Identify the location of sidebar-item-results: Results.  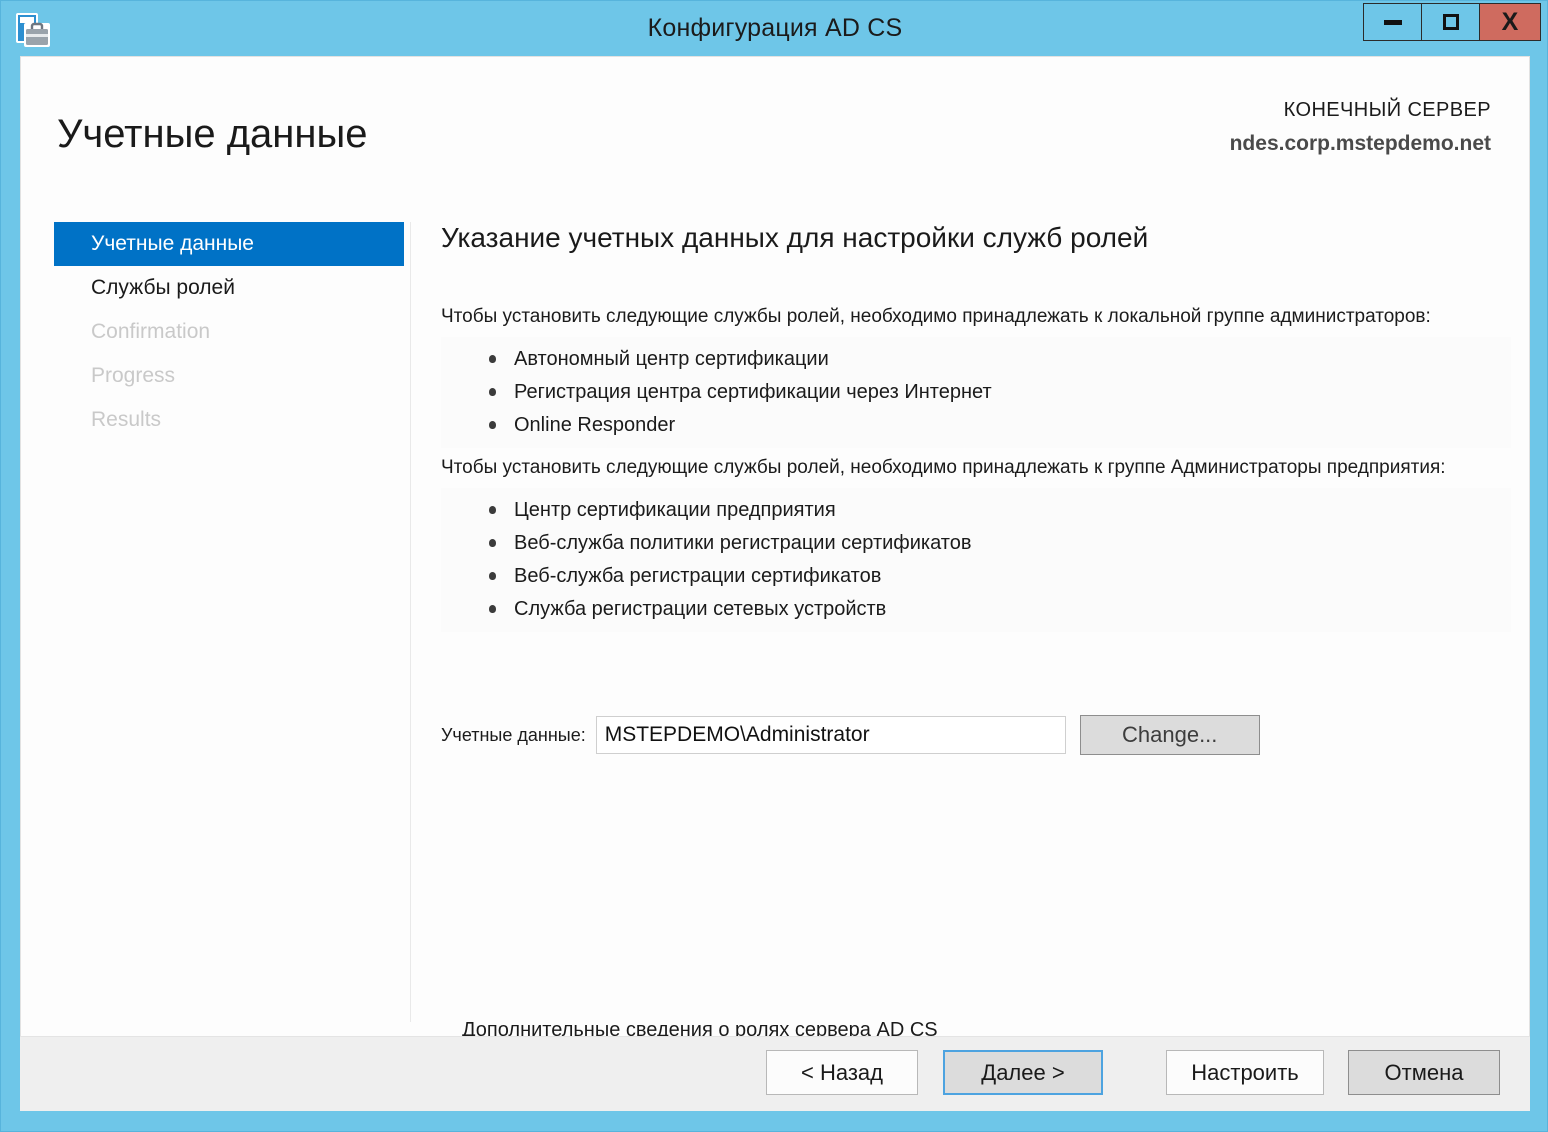
(126, 419).